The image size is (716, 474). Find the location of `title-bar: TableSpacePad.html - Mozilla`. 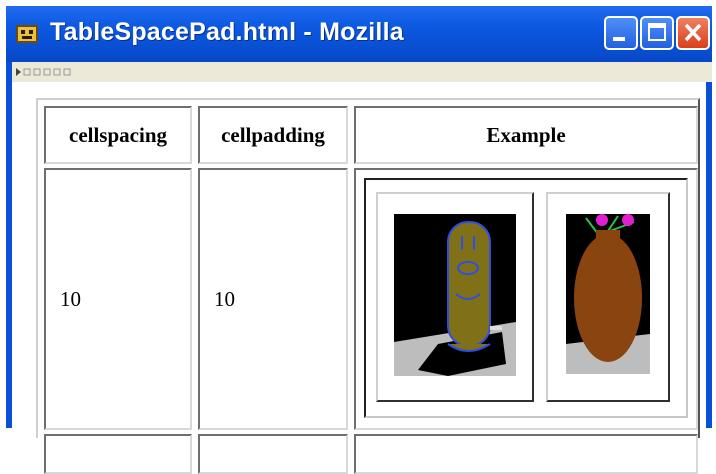

title-bar: TableSpacePad.html - Mozilla is located at coordinates (359, 34).